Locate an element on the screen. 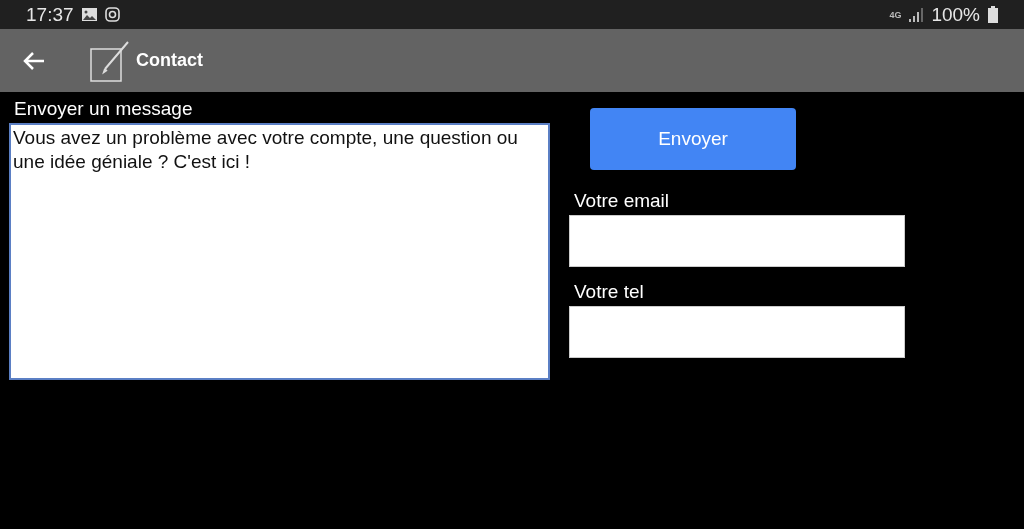 This screenshot has width=1024, height=529. battery-level: 100% is located at coordinates (955, 14).